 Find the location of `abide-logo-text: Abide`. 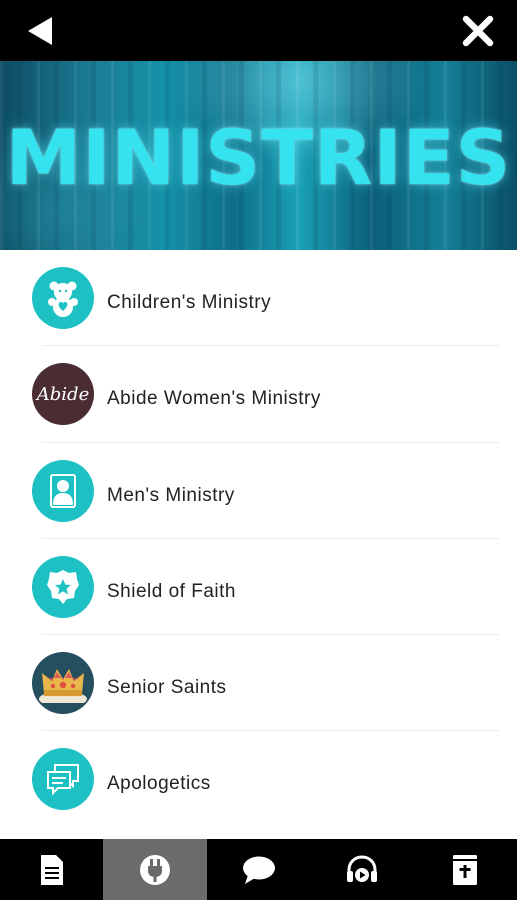

abide-logo-text: Abide is located at coordinates (63, 394).